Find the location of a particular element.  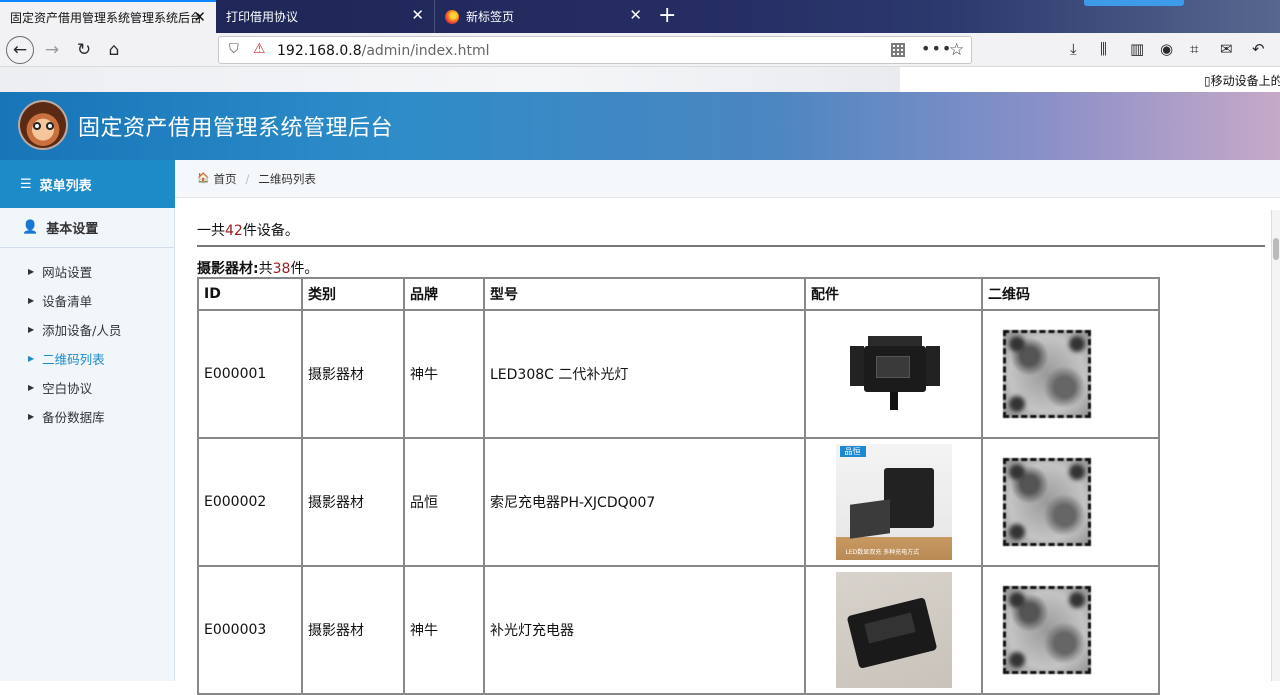

library-icon: ⫼ is located at coordinates (1103, 49).